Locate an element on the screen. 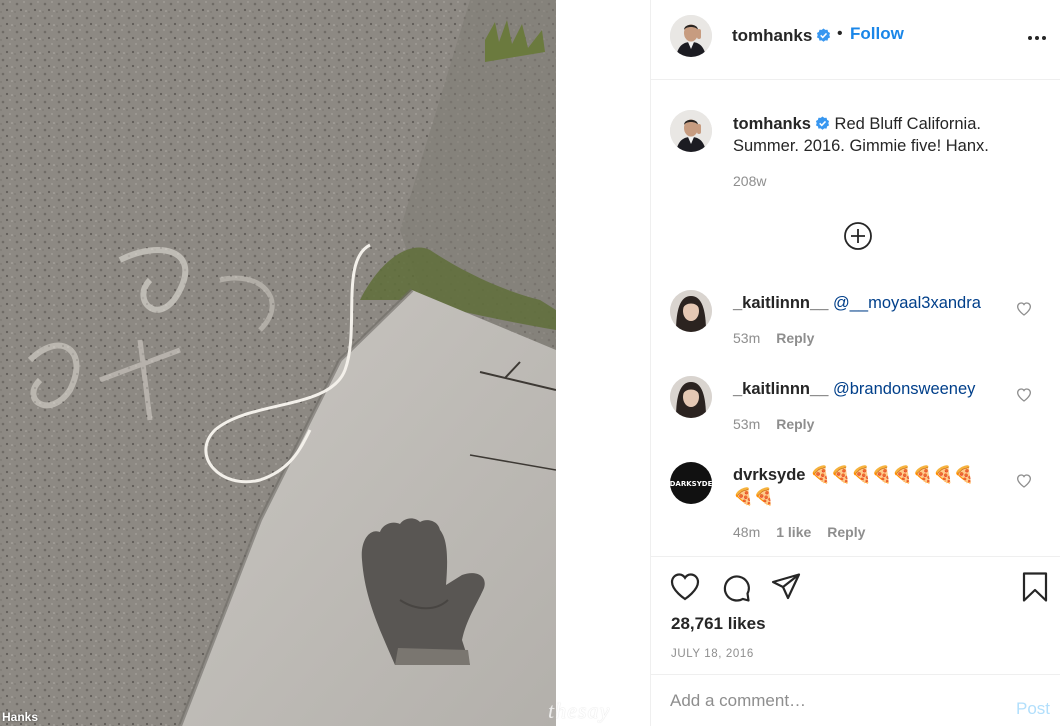 Image resolution: width=1060 pixels, height=726 pixels. plus-circle-icon is located at coordinates (858, 236).